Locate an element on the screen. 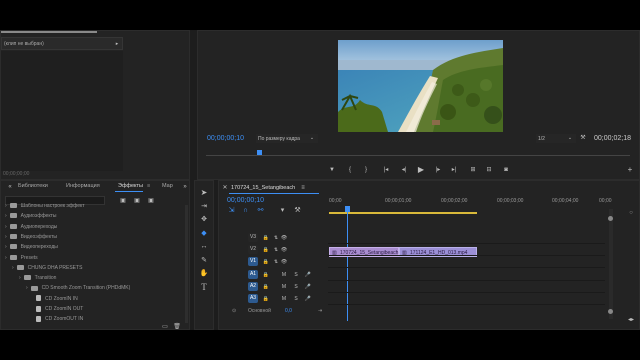  track-target-button: V3 is located at coordinates (253, 237).